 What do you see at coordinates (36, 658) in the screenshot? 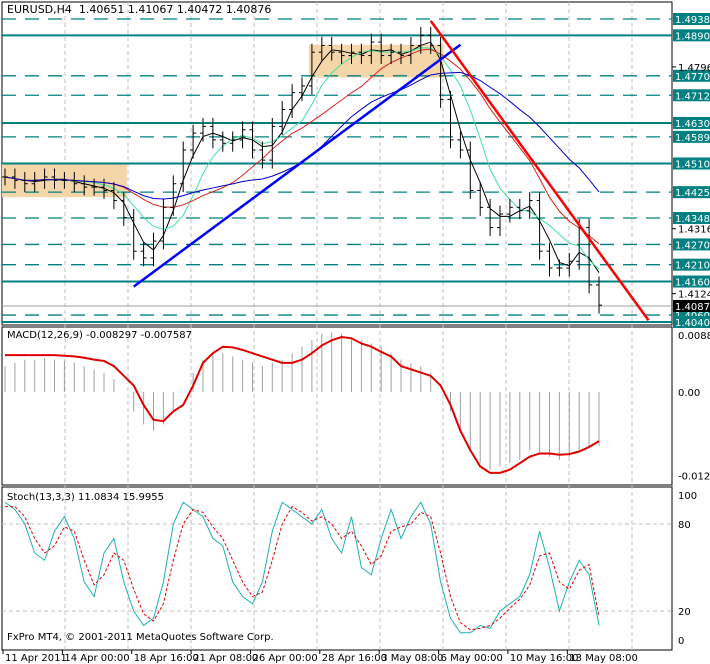
I see `time-label: 11 Apr 2011` at bounding box center [36, 658].